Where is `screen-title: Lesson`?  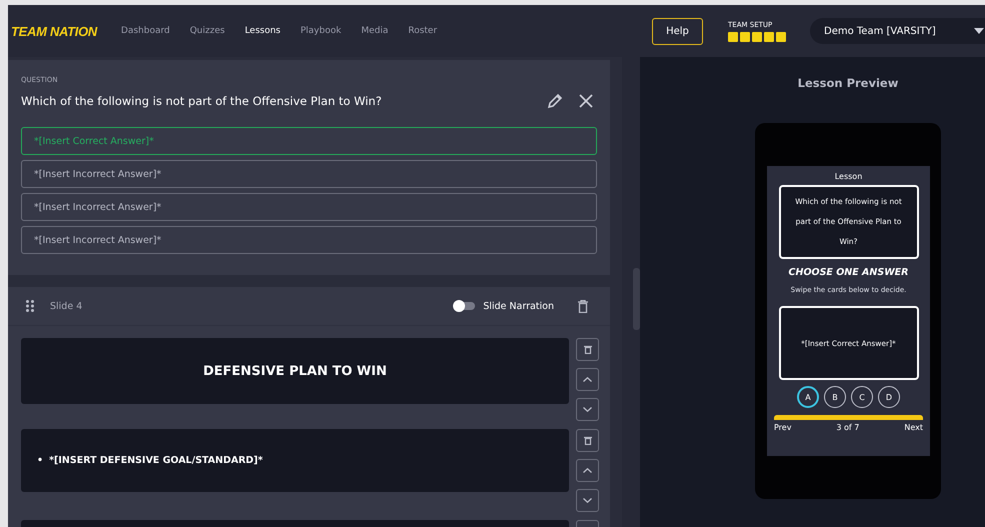
screen-title: Lesson is located at coordinates (848, 176).